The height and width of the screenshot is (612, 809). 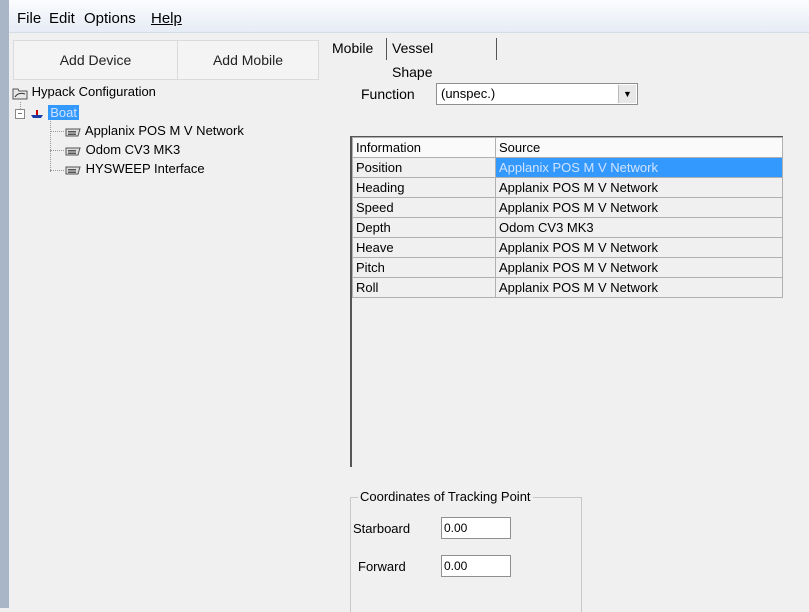 What do you see at coordinates (537, 94) in the screenshot?
I see `function-select: (unspec.) ▼` at bounding box center [537, 94].